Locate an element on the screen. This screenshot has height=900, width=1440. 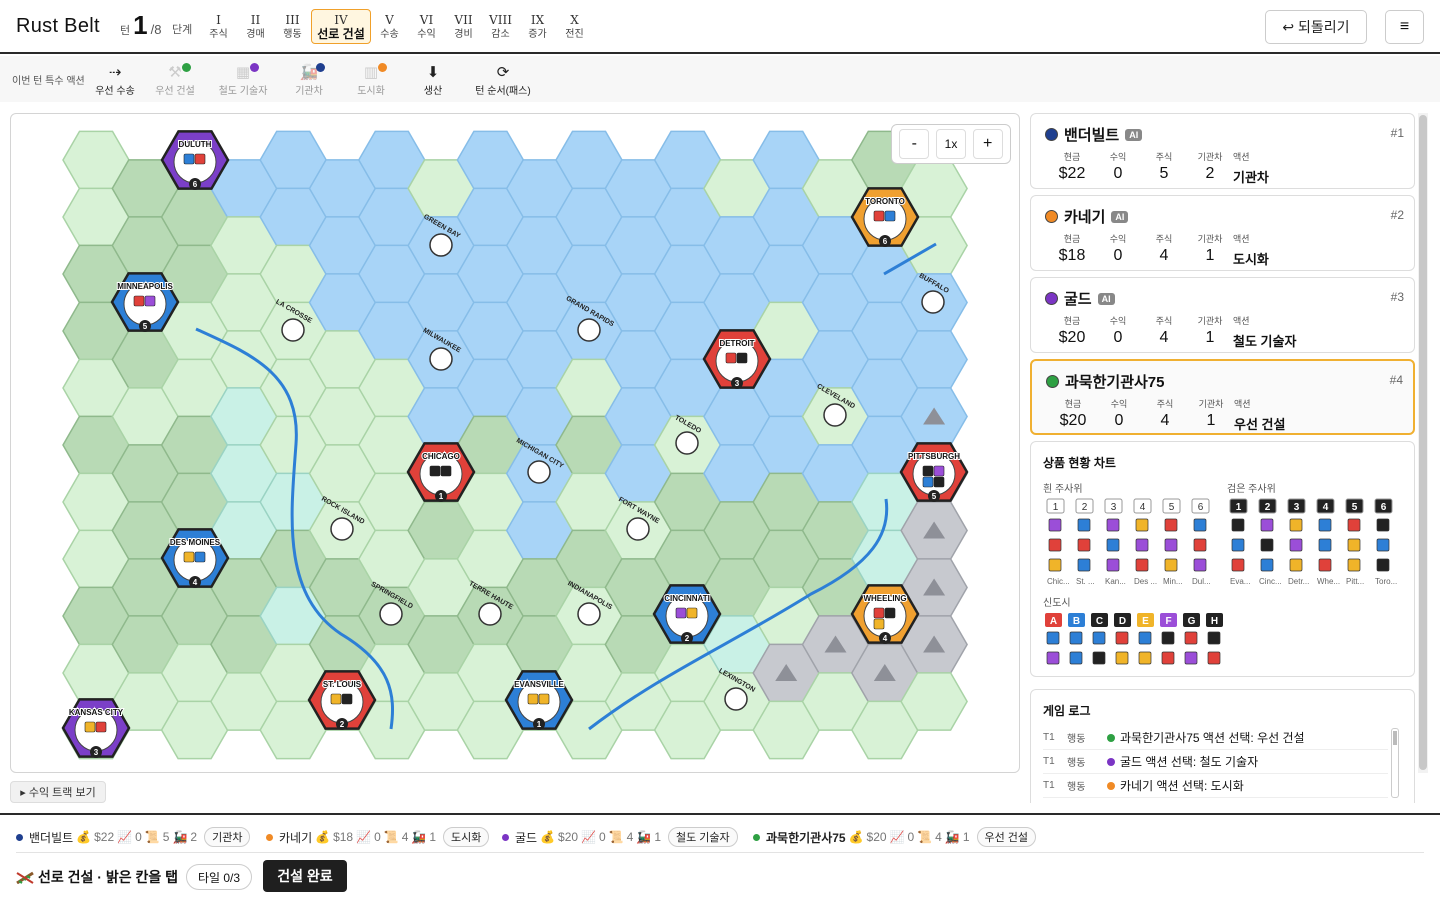
hamburger-icon: ≡ is located at coordinates (1404, 26).